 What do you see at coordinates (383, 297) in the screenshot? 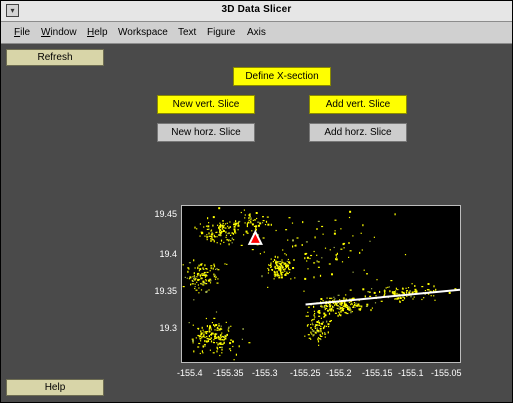
I see `cross-section-line` at bounding box center [383, 297].